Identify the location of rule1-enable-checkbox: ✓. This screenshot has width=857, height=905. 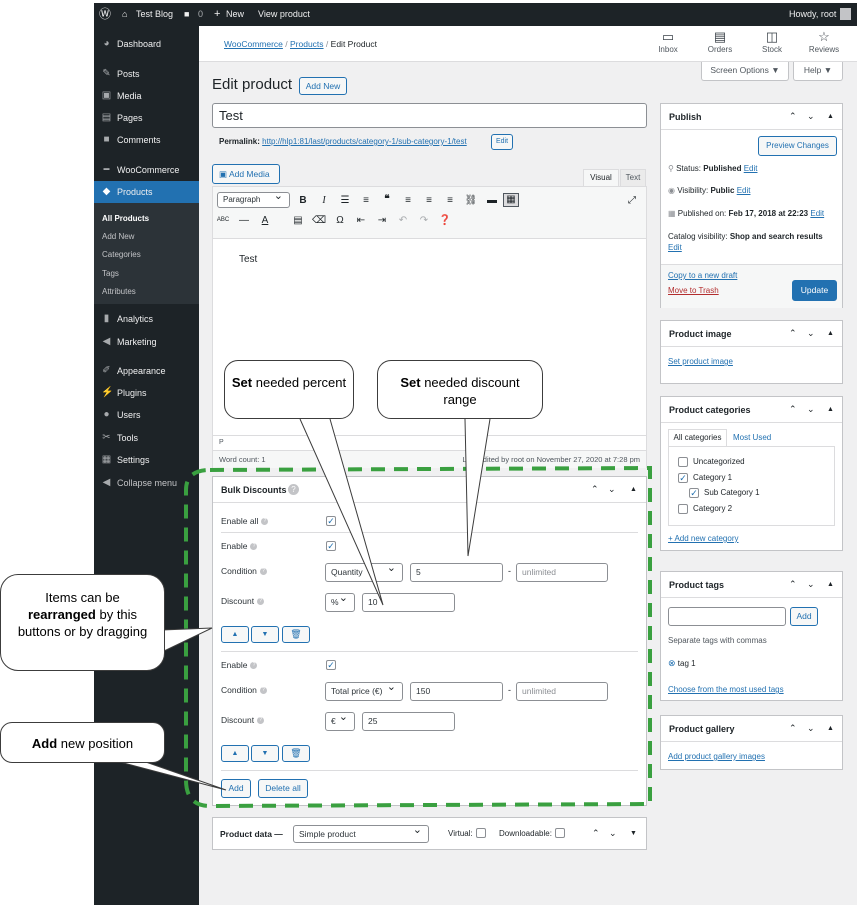
(331, 546).